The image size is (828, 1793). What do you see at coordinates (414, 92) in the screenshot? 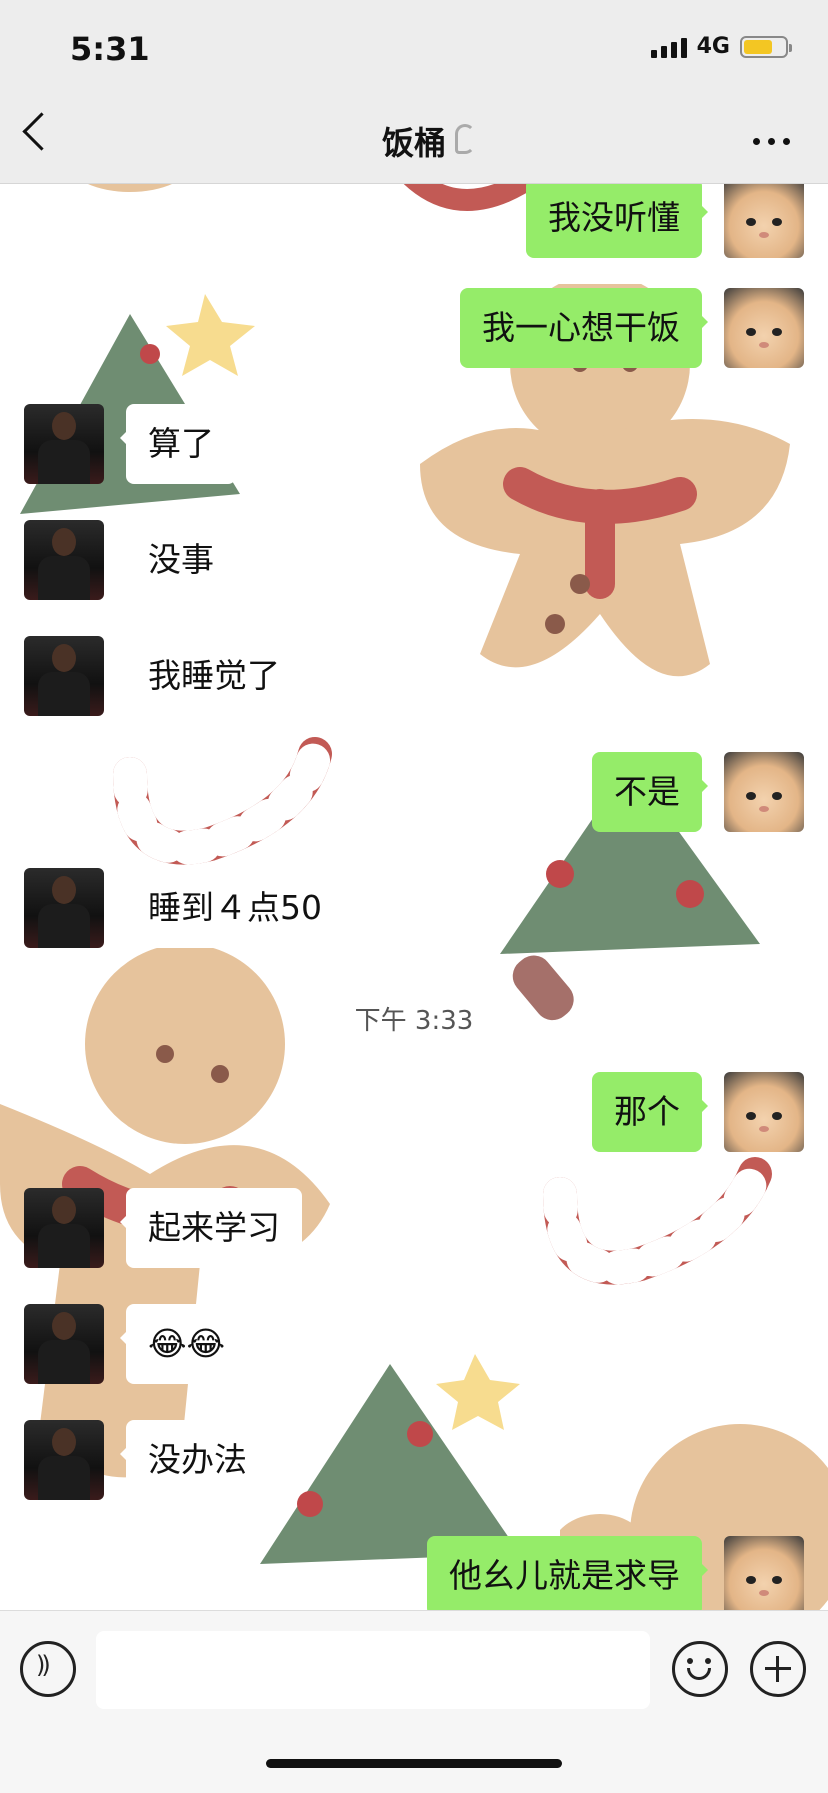
I see `top-bar: 5:31 4G 饭桶` at bounding box center [414, 92].